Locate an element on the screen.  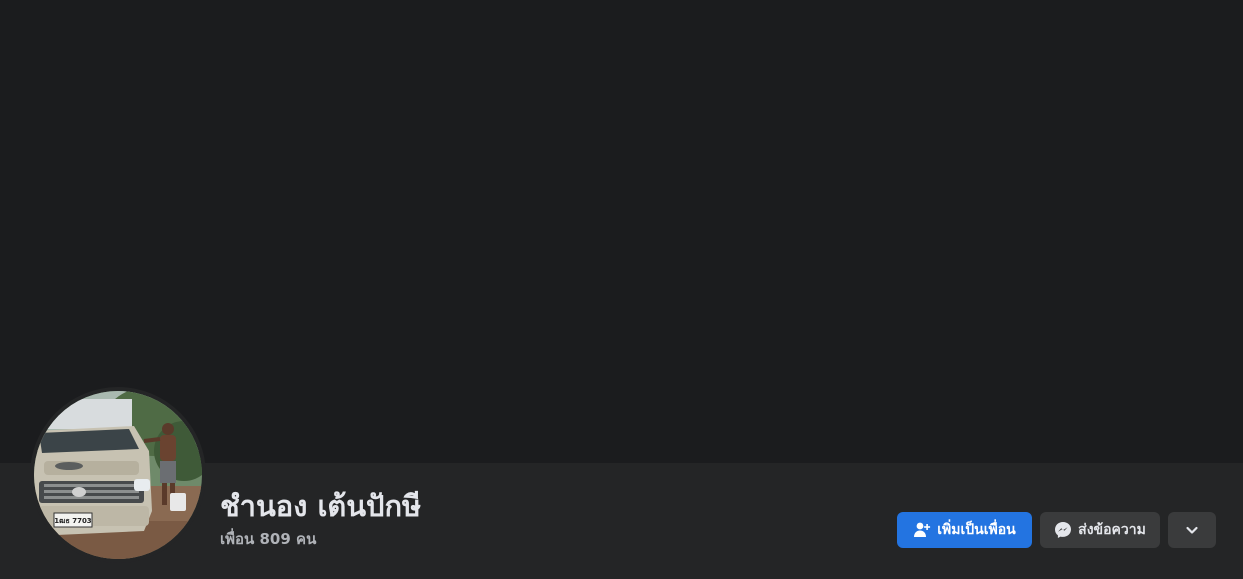
profile-picture: 1ฒธ 7703 is located at coordinates (118, 475).